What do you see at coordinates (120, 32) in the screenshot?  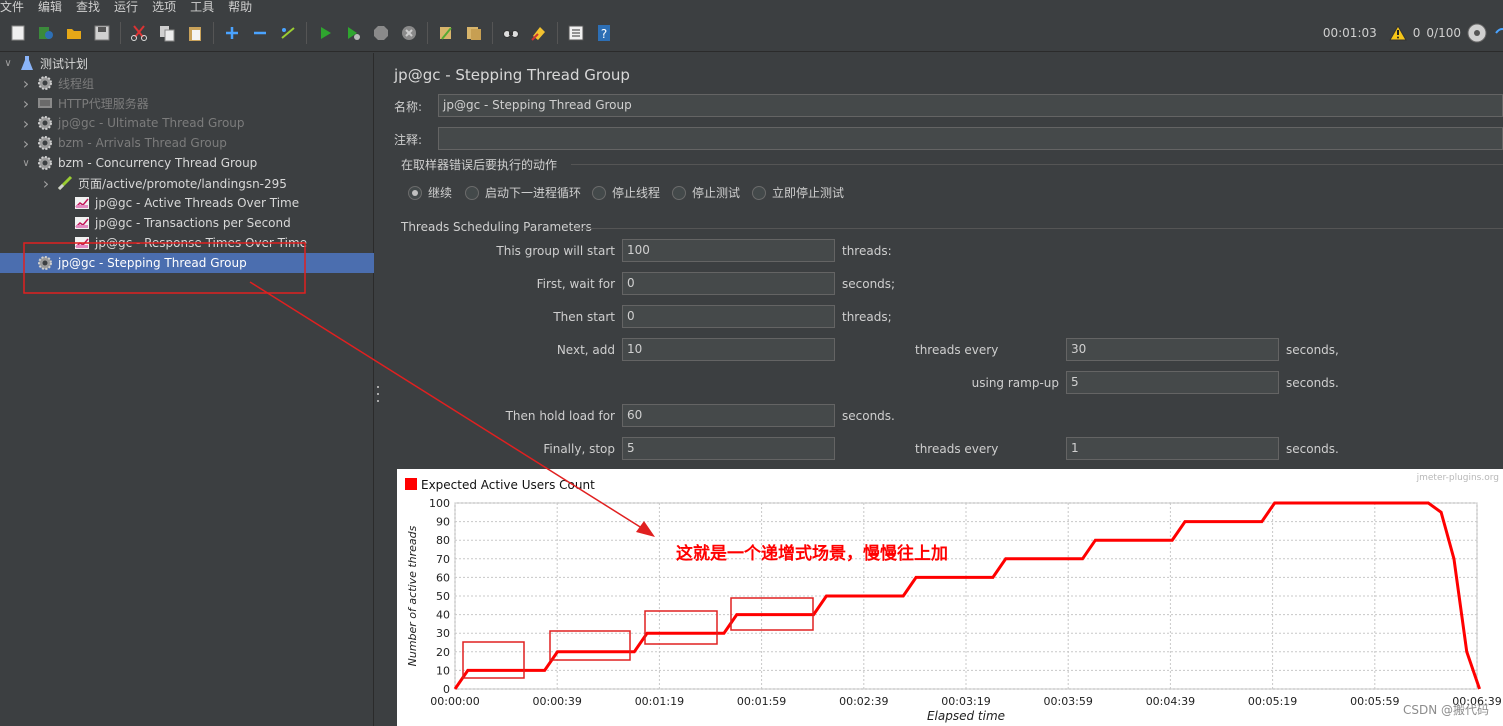 I see `toolbar-separator` at bounding box center [120, 32].